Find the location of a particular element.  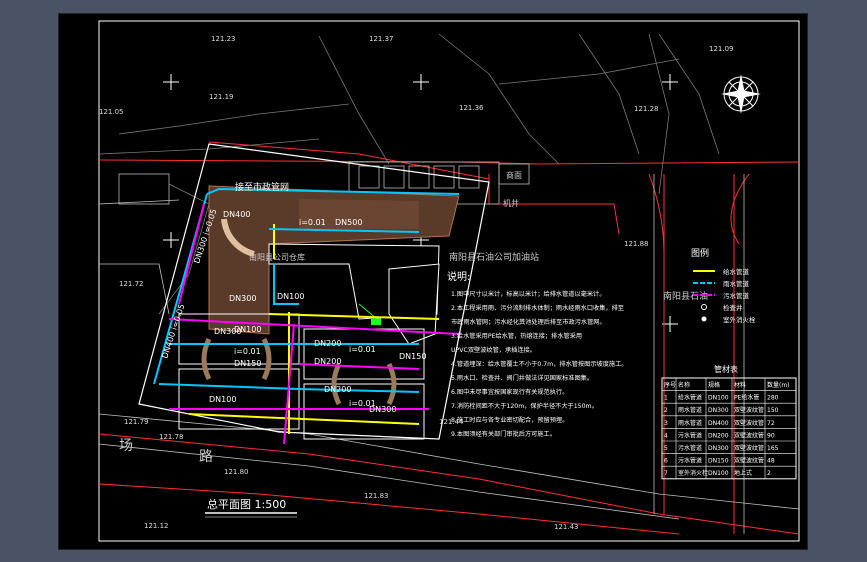

table-cell: 150 is located at coordinates (773, 410).